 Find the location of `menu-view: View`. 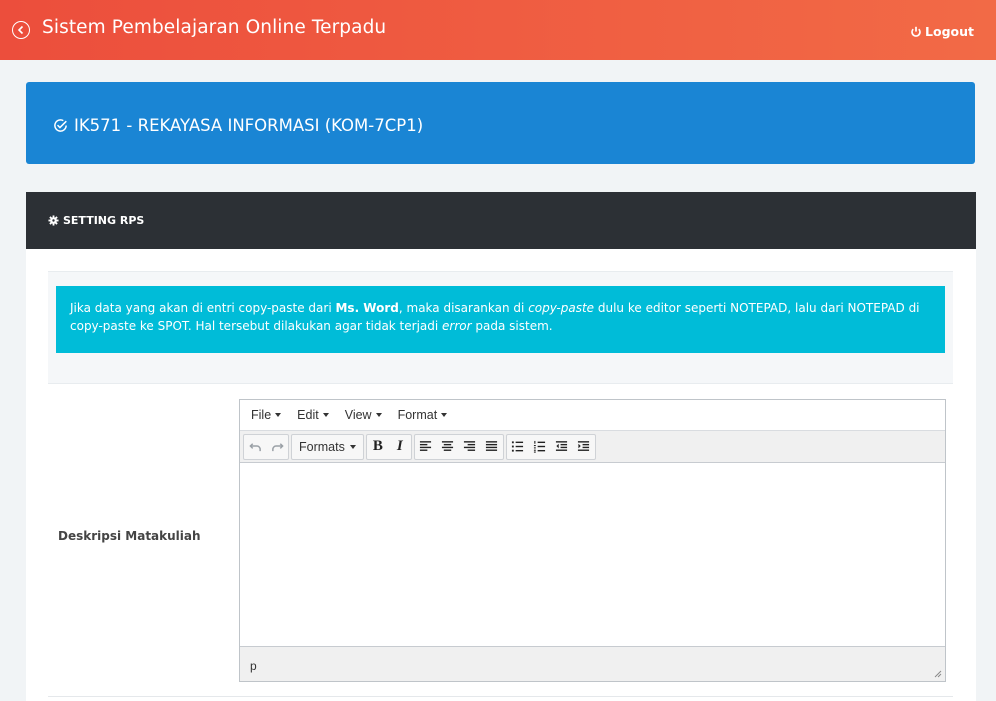

menu-view: View is located at coordinates (365, 415).